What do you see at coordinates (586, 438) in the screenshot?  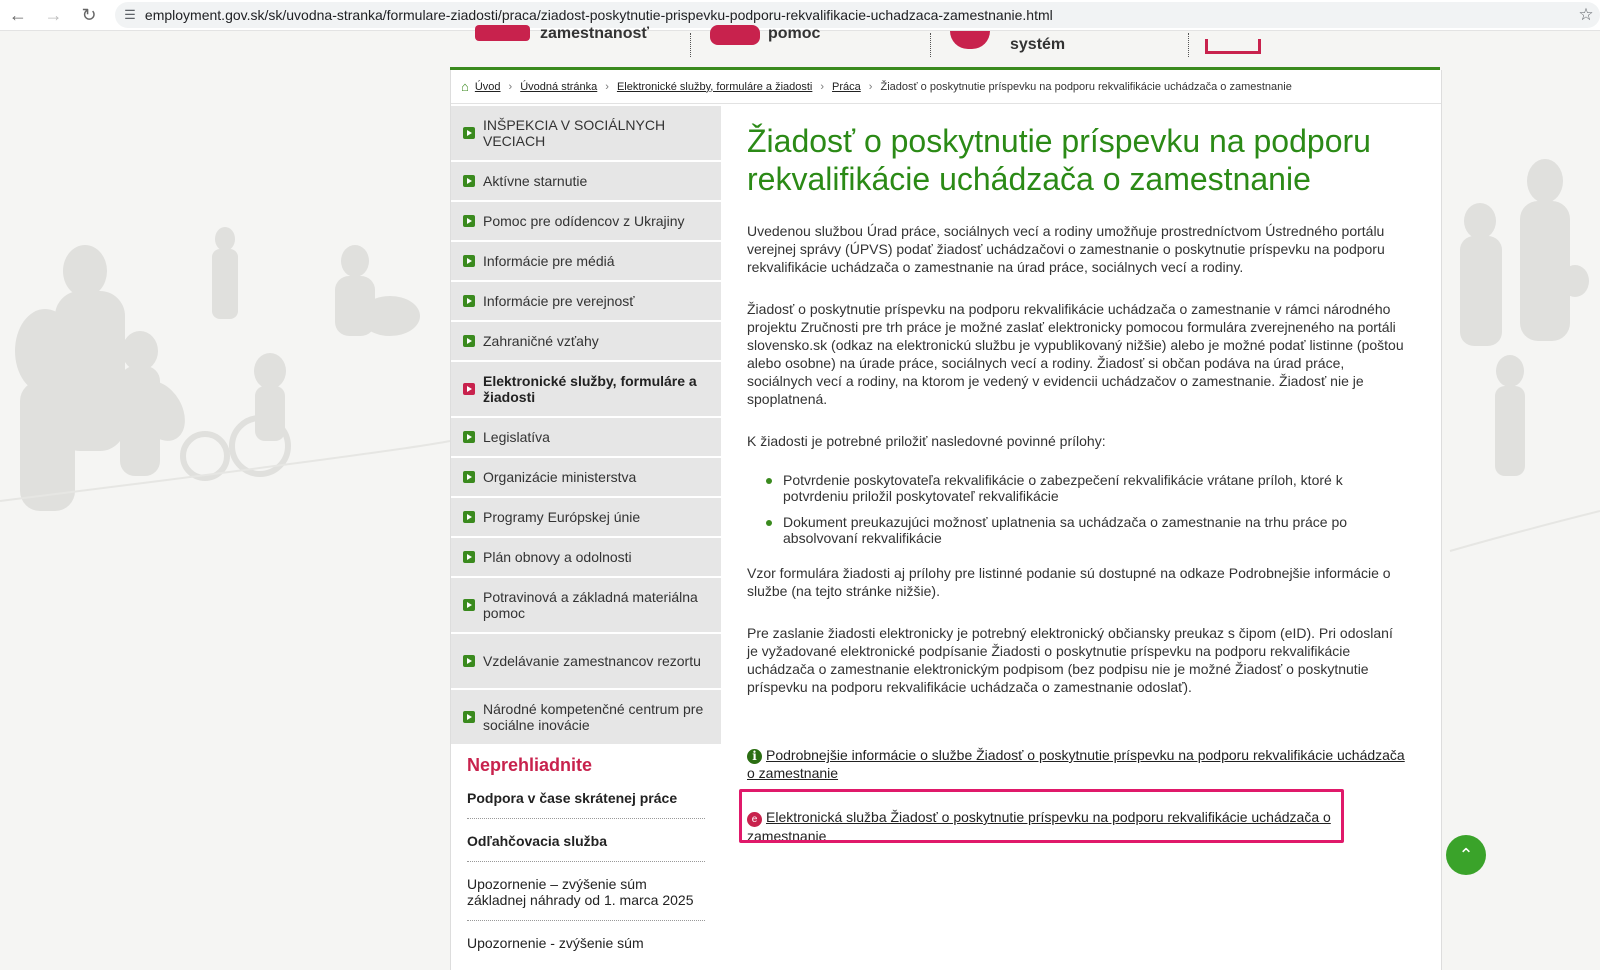 I see `sidebar-item-legislativa: Legislatíva` at bounding box center [586, 438].